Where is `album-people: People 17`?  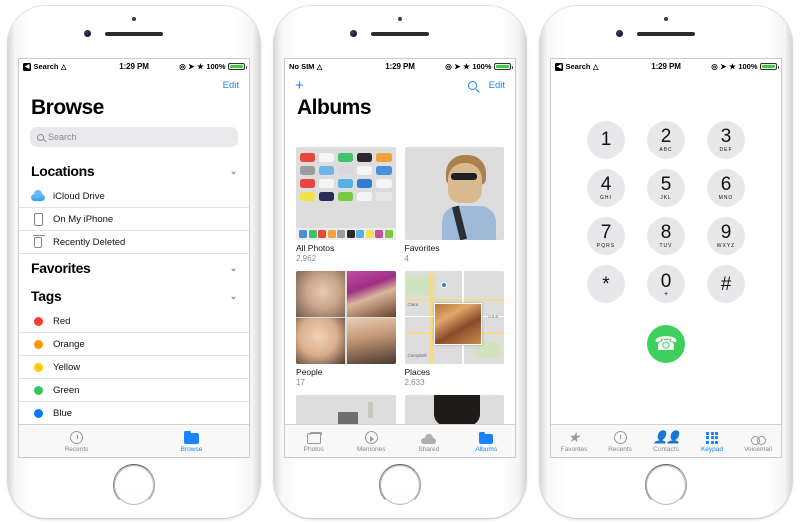 album-people: People 17 is located at coordinates (346, 329).